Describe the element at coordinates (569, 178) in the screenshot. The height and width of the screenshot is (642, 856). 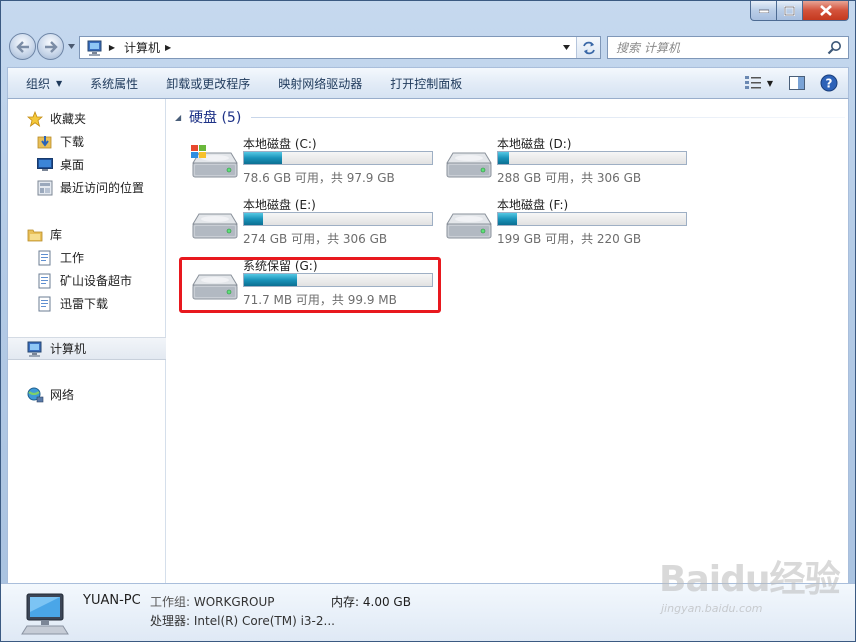
I see `drive-free-space: 288 GB 可用，共 306 GB` at that location.